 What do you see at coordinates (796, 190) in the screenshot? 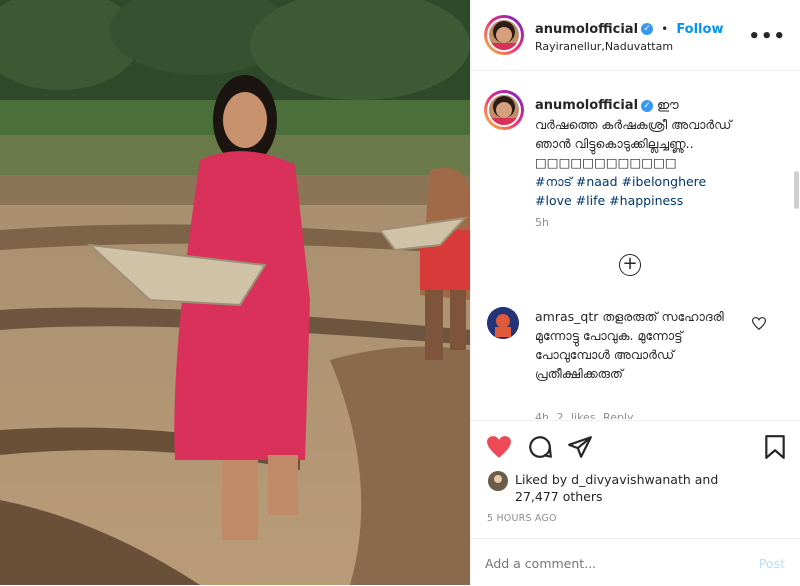
I see `comments-scrollbar` at bounding box center [796, 190].